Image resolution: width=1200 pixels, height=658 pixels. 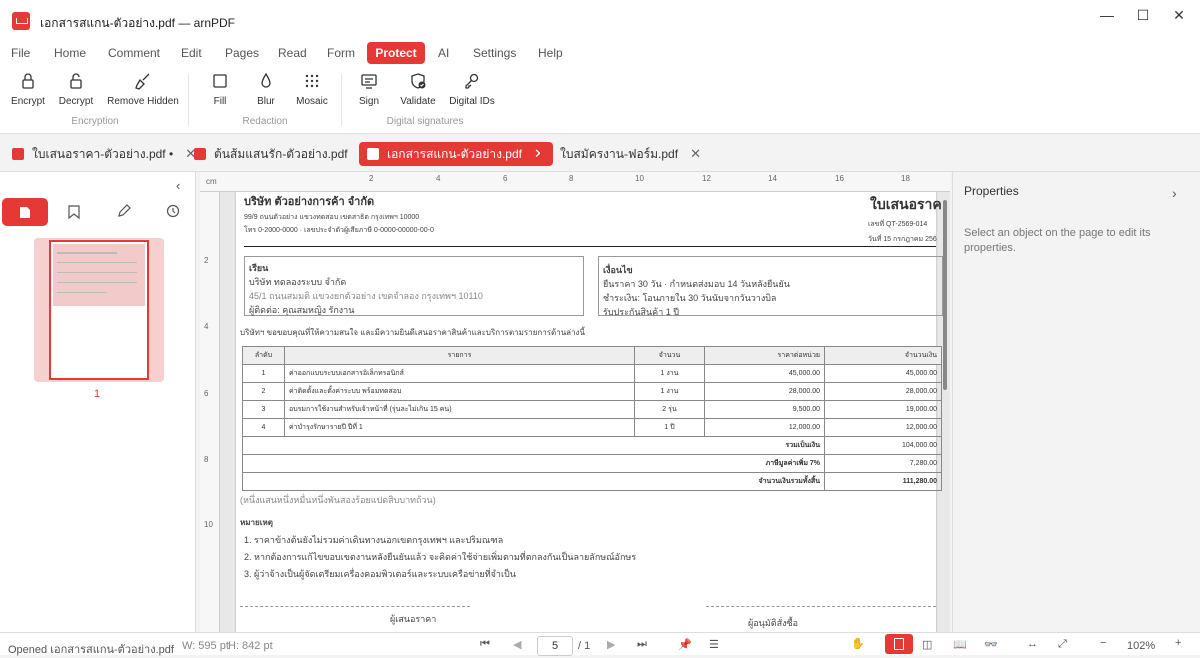 What do you see at coordinates (341, 100) in the screenshot?
I see `ribbon-separator` at bounding box center [341, 100].